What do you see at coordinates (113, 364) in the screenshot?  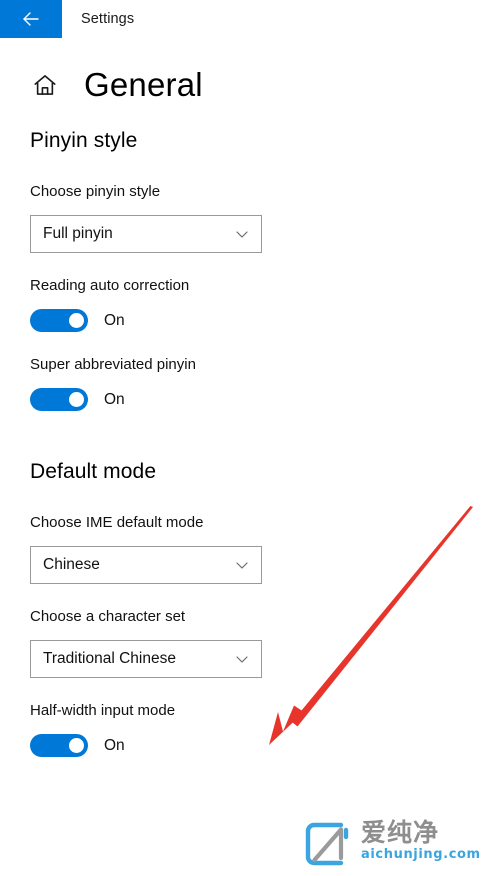 I see `field-label-super-abbreviated-pinyin: Super abbreviated pinyin` at bounding box center [113, 364].